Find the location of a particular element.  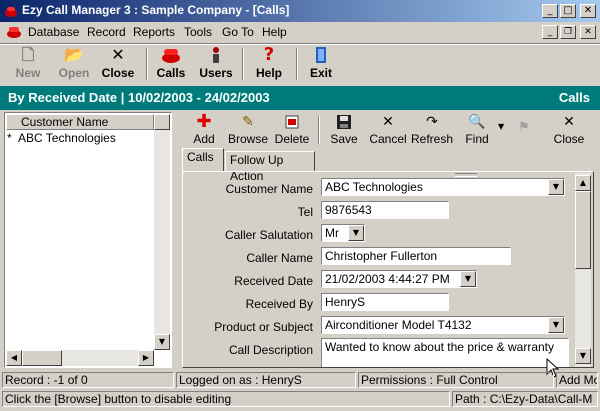

plus-icon: ✚ is located at coordinates (204, 121).